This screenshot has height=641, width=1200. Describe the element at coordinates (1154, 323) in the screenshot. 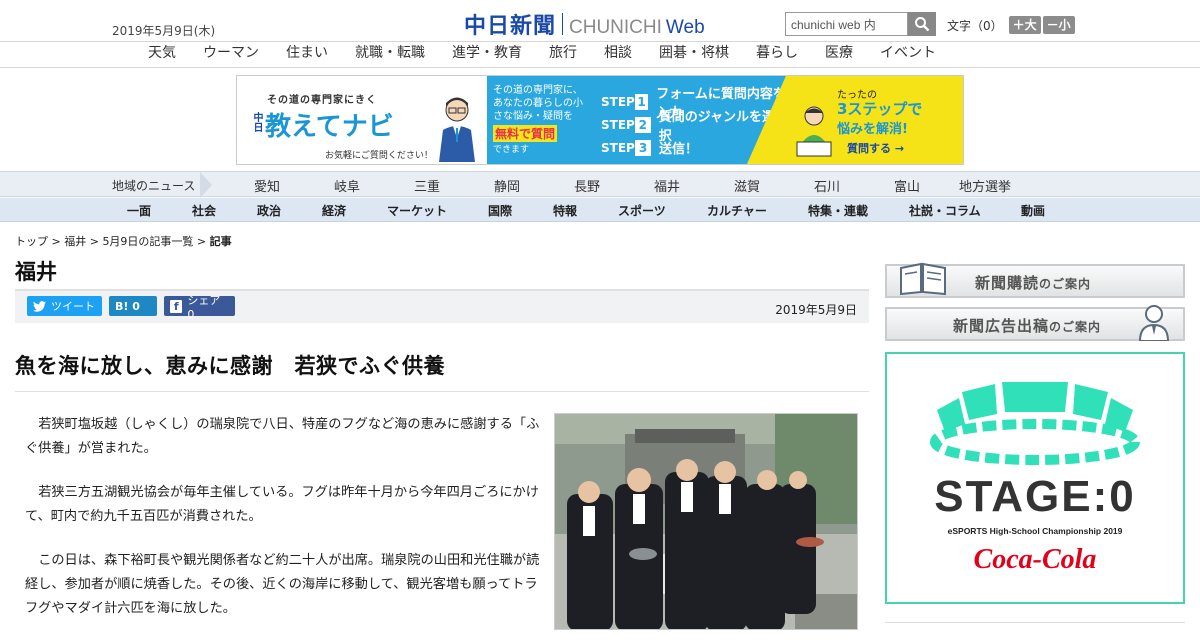

I see `businessman-icon` at that location.